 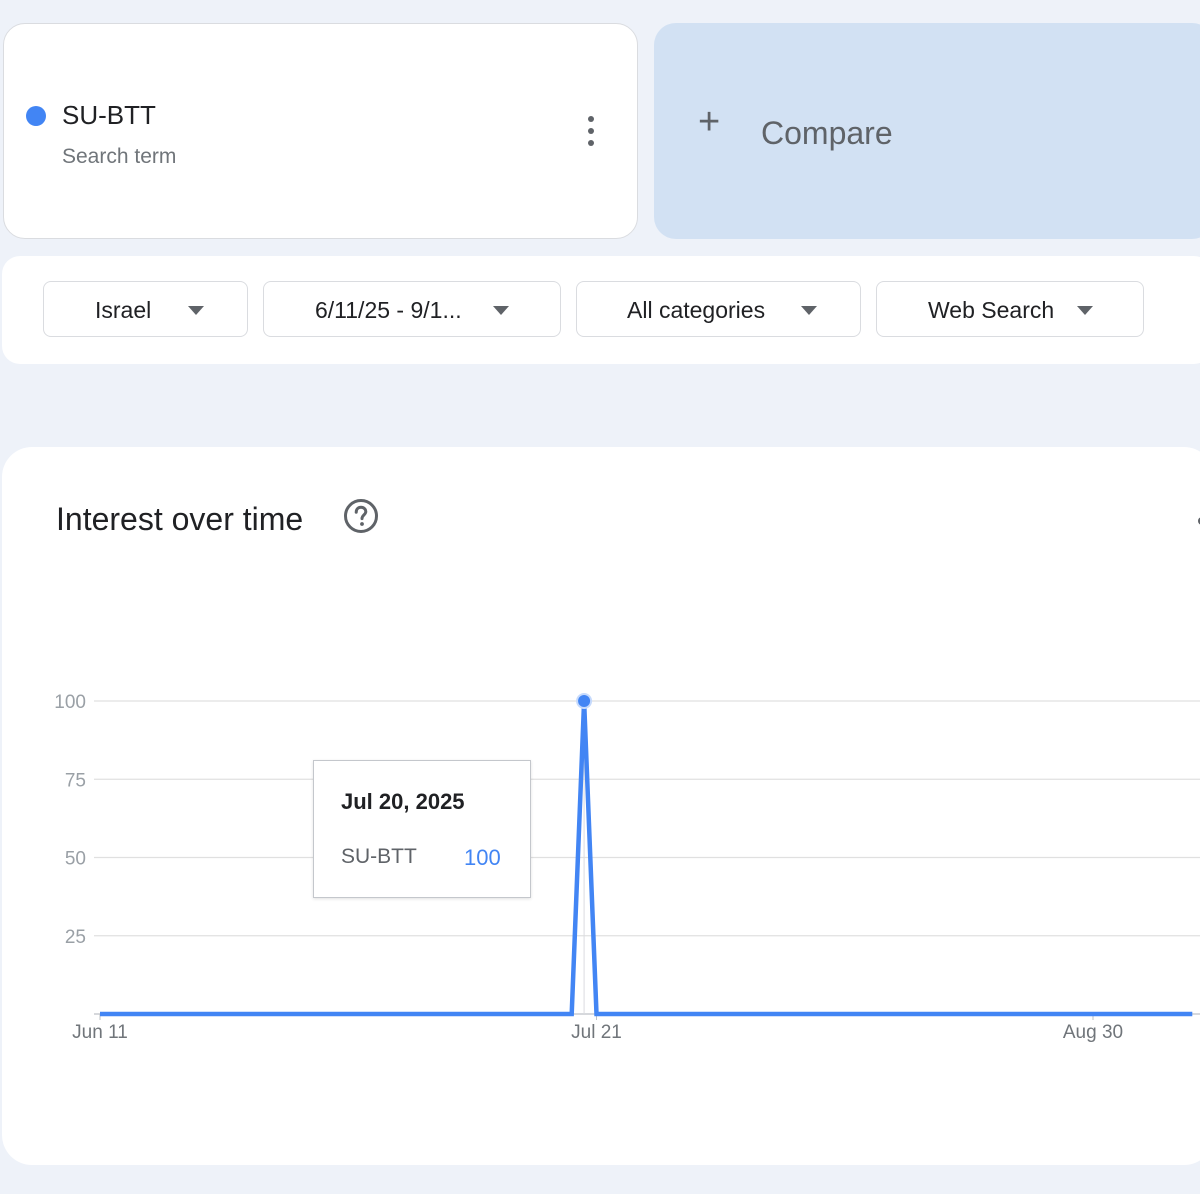 I want to click on compare-label: Compare, so click(x=827, y=133).